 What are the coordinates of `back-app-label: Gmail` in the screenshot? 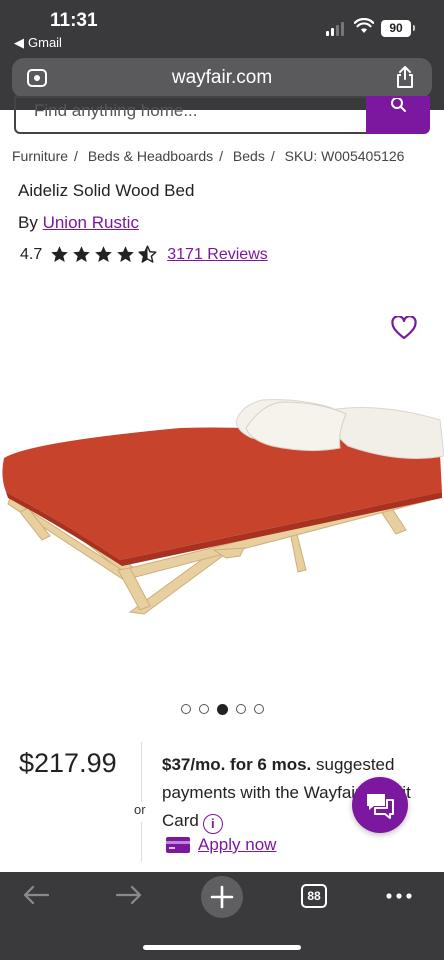 It's located at (45, 42).